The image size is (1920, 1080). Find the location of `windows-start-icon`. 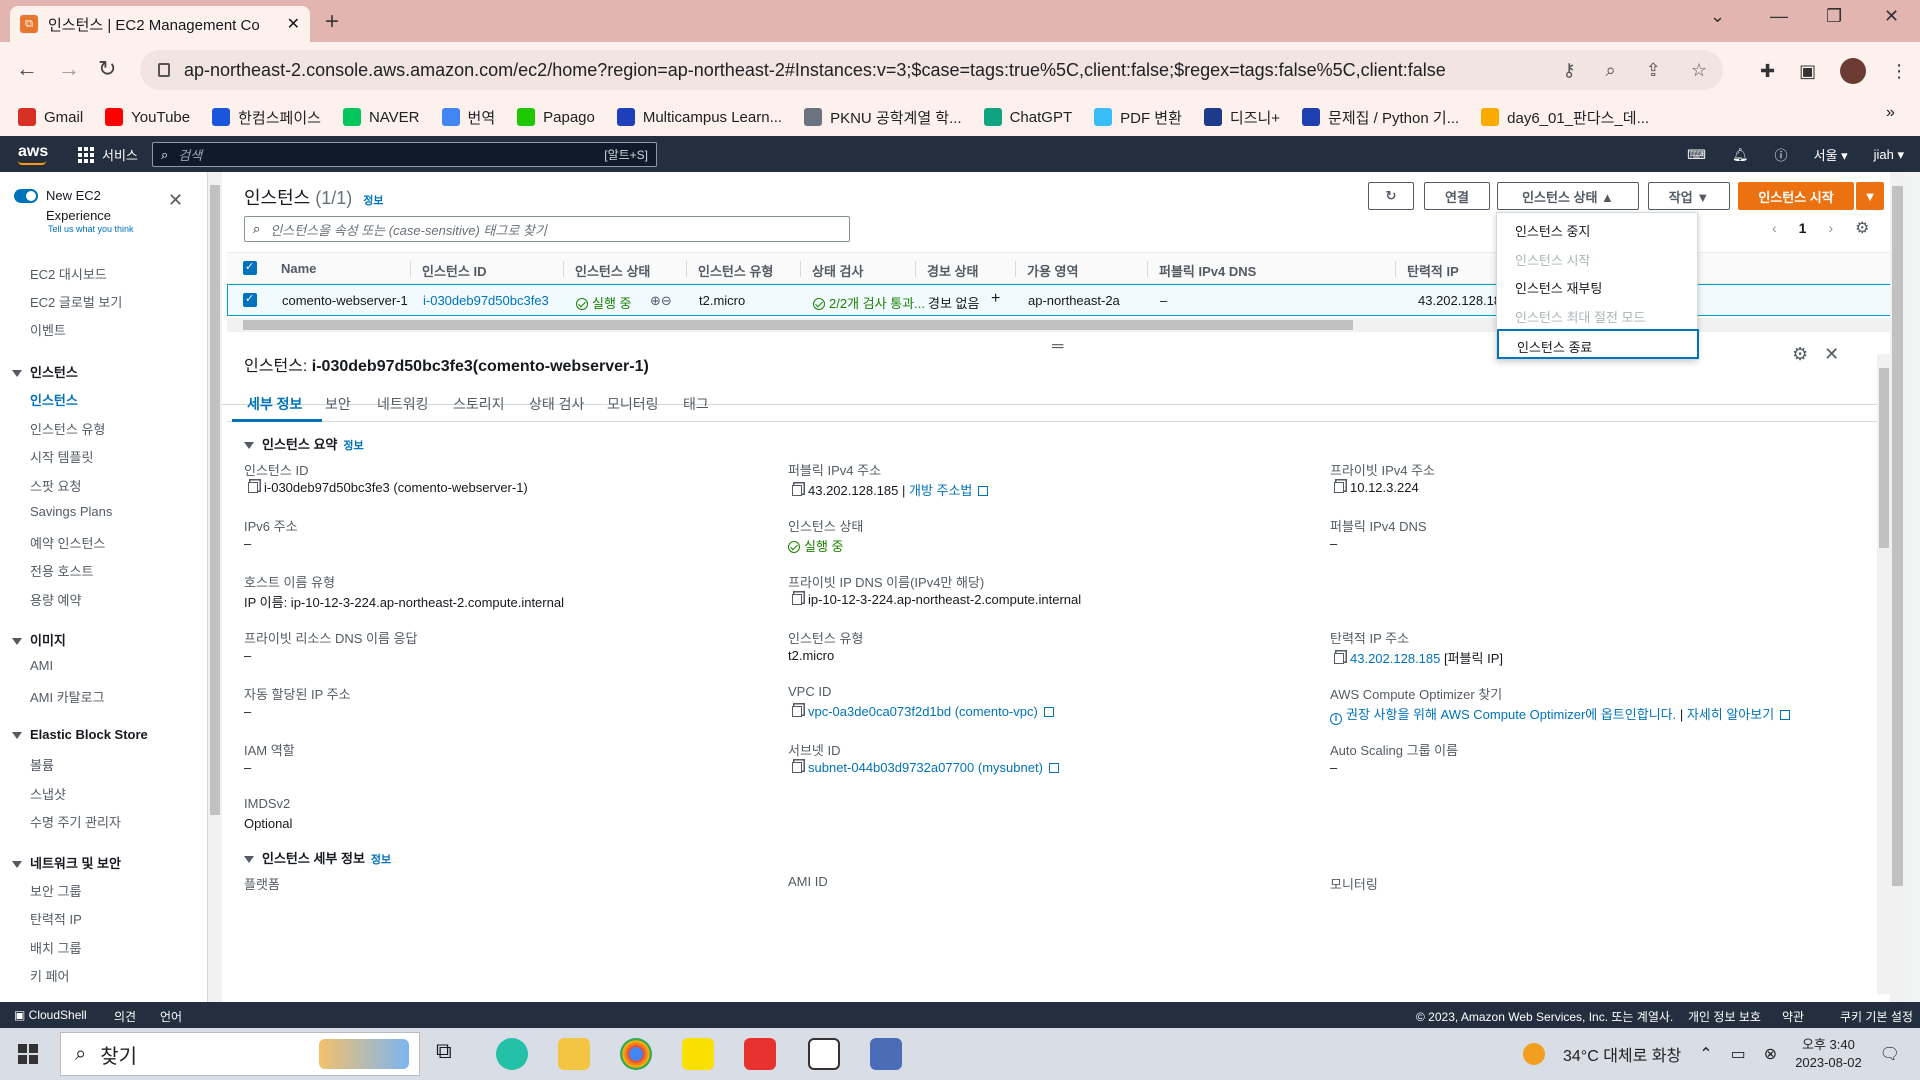

windows-start-icon is located at coordinates (28, 1054).